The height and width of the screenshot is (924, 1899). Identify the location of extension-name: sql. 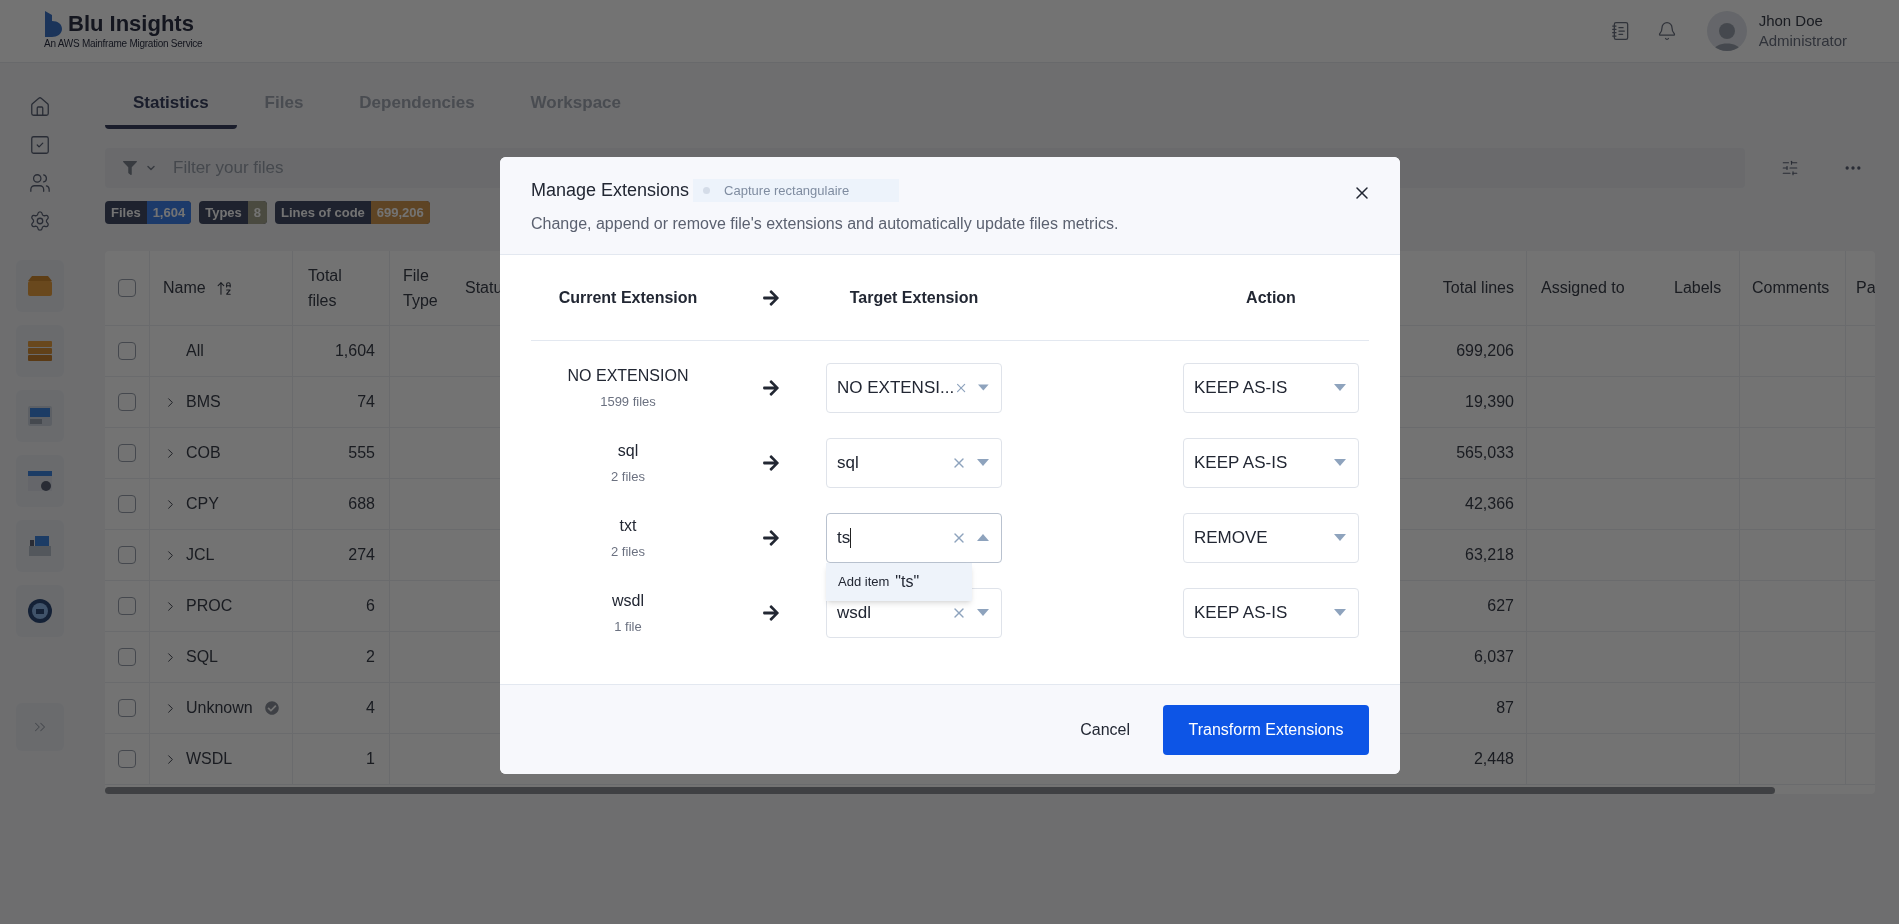
(628, 450).